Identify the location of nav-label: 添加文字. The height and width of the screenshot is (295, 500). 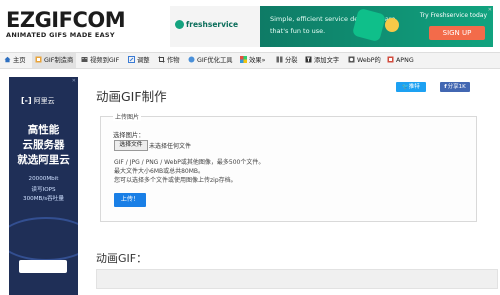
(327, 60).